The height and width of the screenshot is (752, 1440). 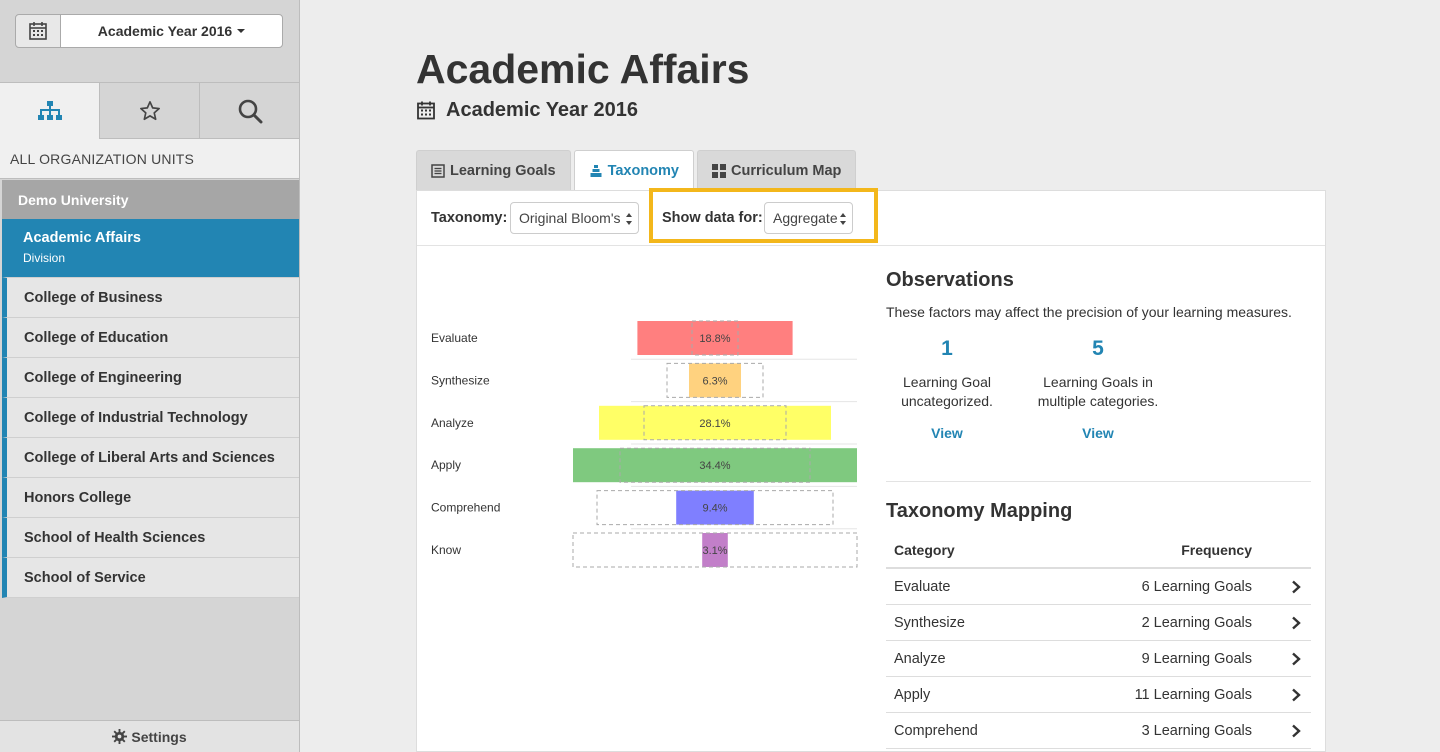 What do you see at coordinates (503, 170) in the screenshot?
I see `tab-label: Learning Goals` at bounding box center [503, 170].